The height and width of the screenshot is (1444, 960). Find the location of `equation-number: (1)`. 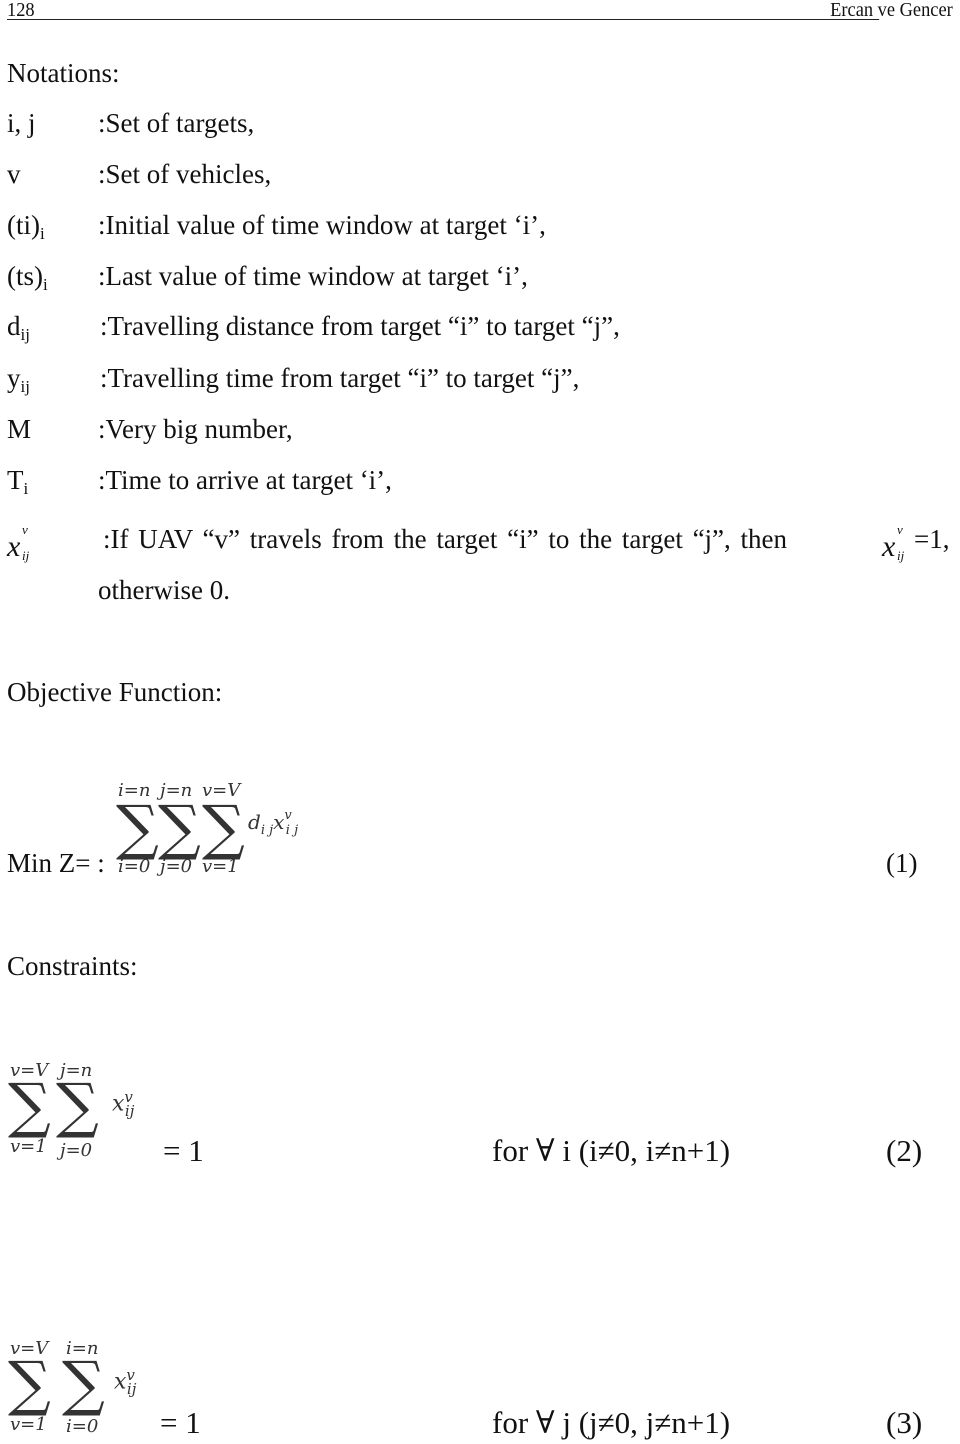

equation-number: (1) is located at coordinates (902, 863).